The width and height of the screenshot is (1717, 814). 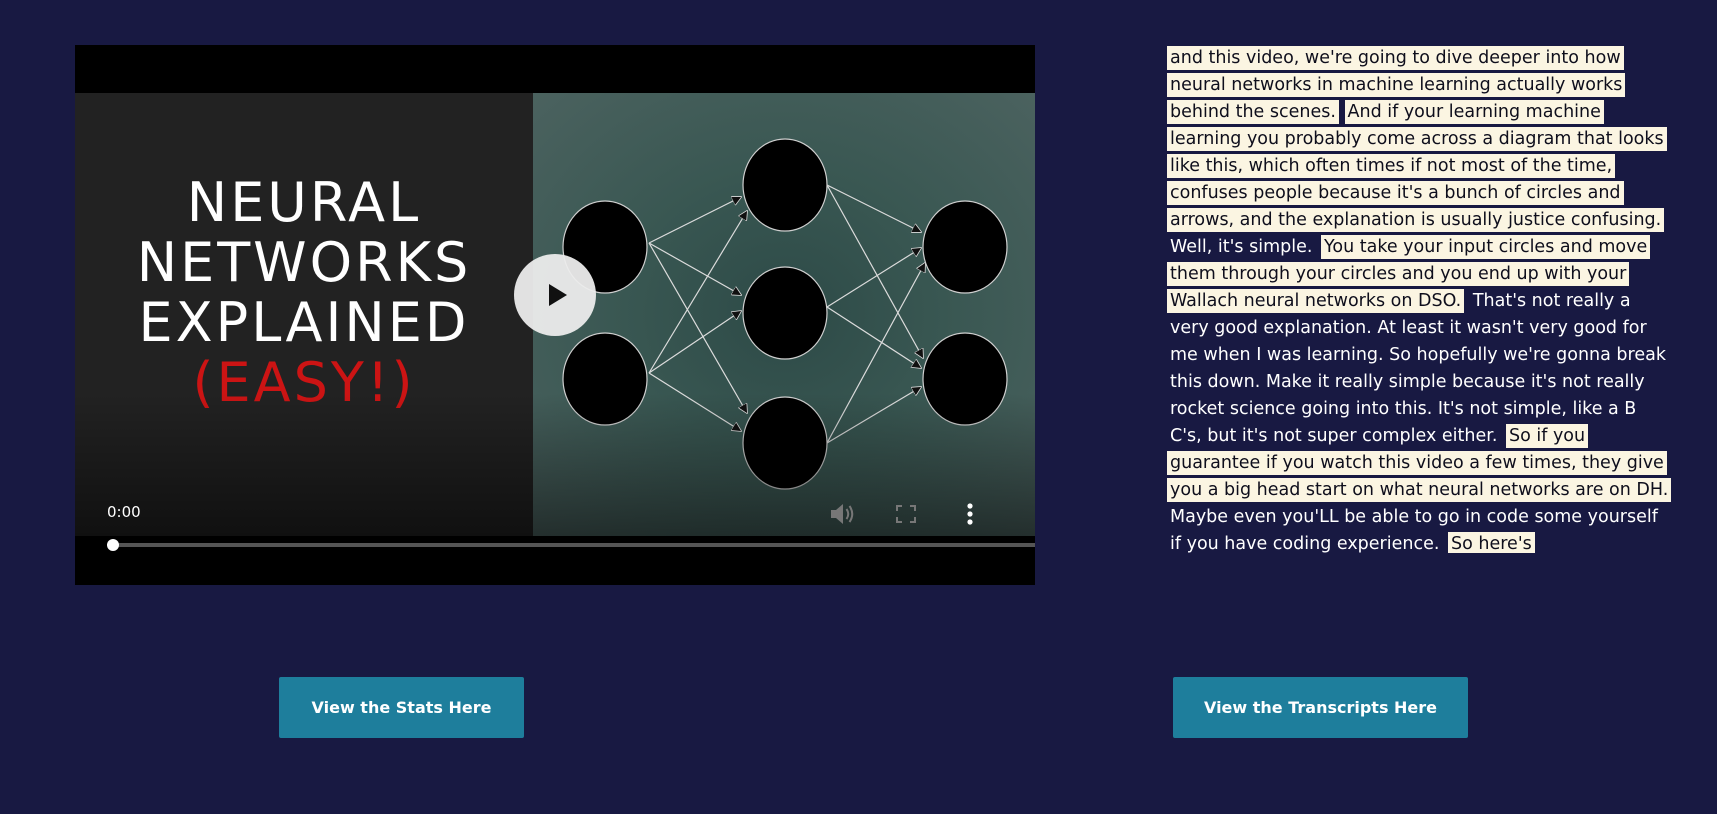 I want to click on more-vertical-icon, so click(x=970, y=514).